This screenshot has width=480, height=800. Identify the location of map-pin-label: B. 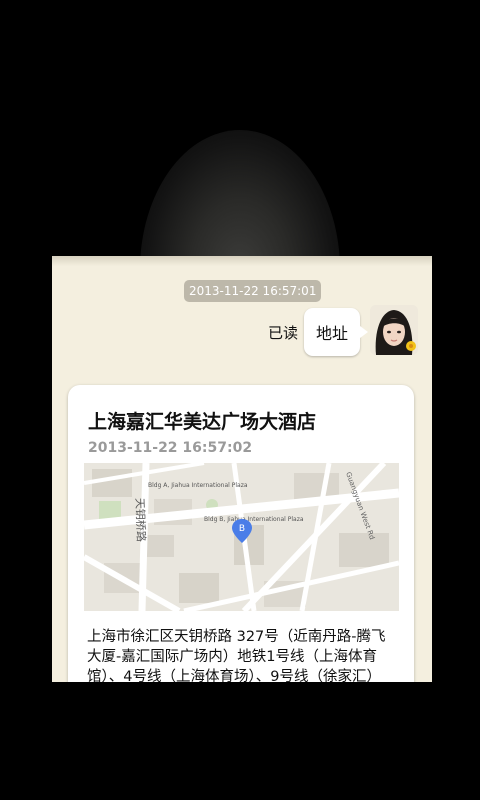
(242, 529).